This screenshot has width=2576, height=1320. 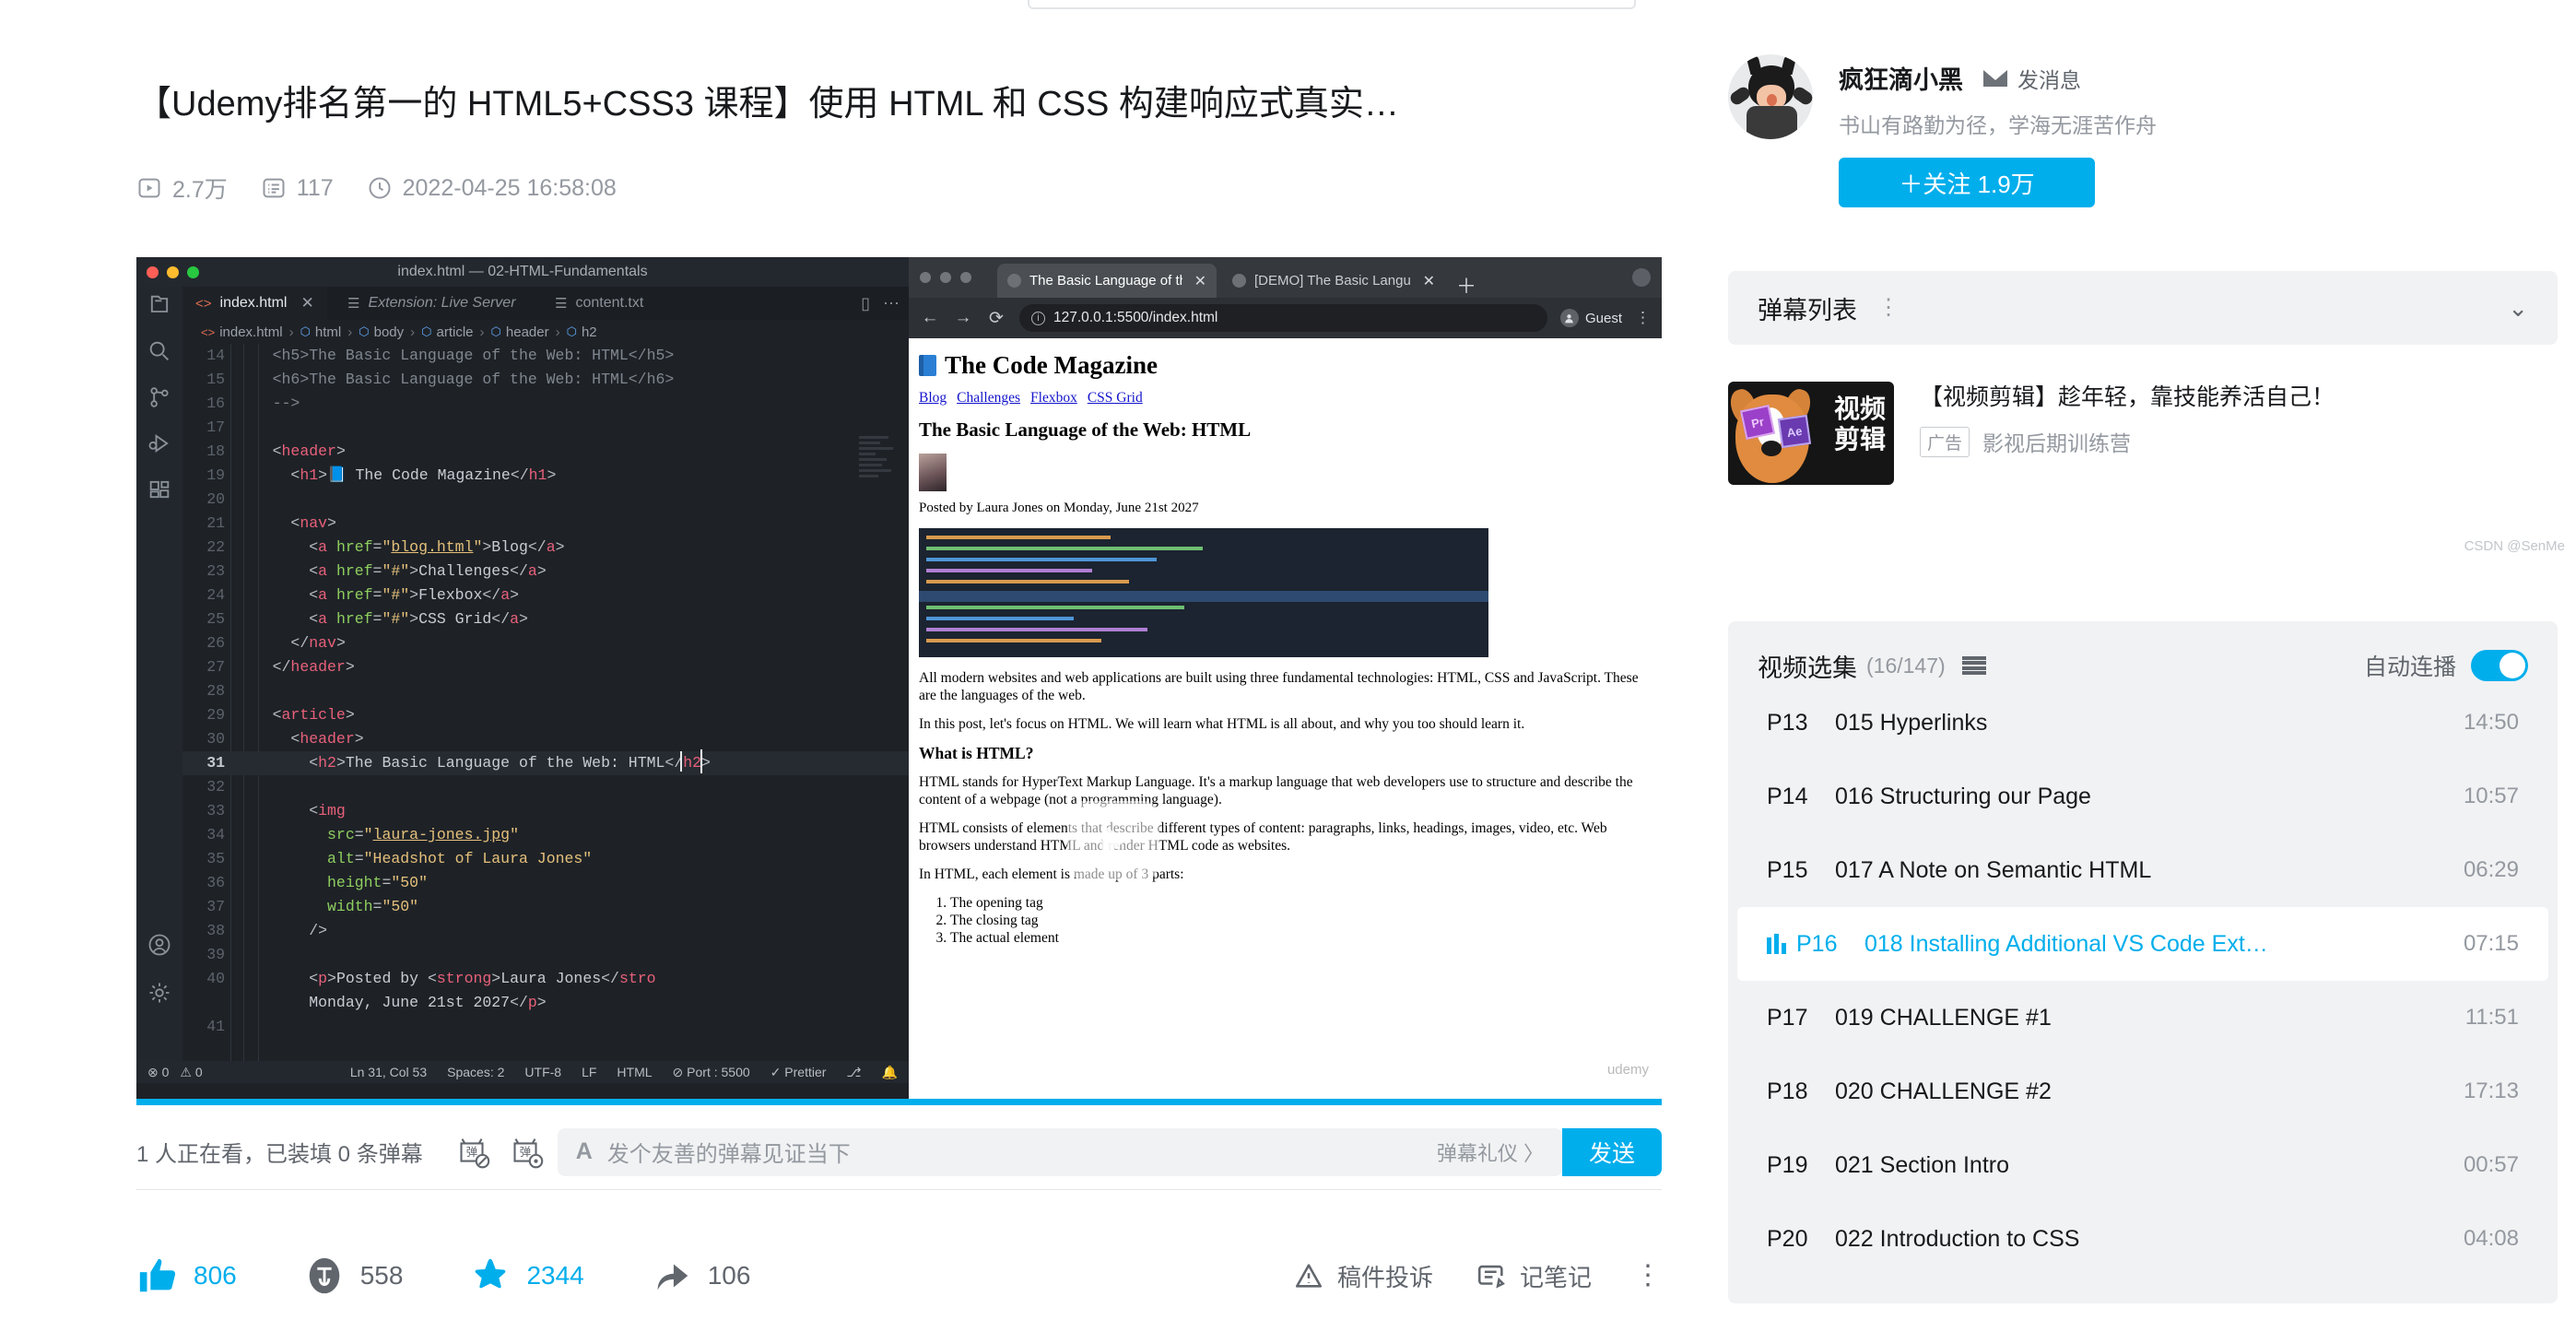 I want to click on coin-button: 558, so click(x=353, y=1276).